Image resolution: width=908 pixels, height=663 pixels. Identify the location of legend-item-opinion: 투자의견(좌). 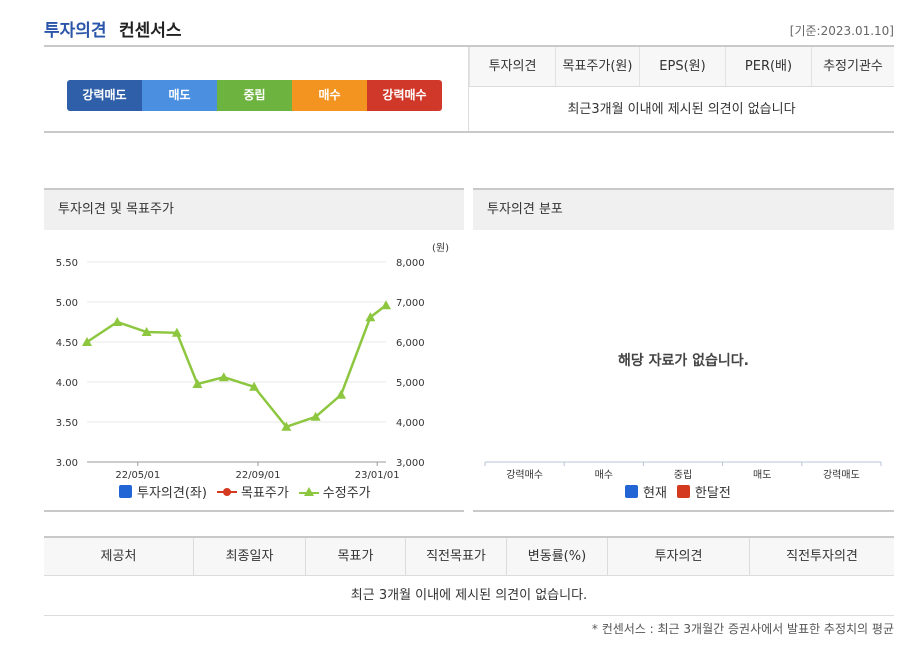
(163, 491).